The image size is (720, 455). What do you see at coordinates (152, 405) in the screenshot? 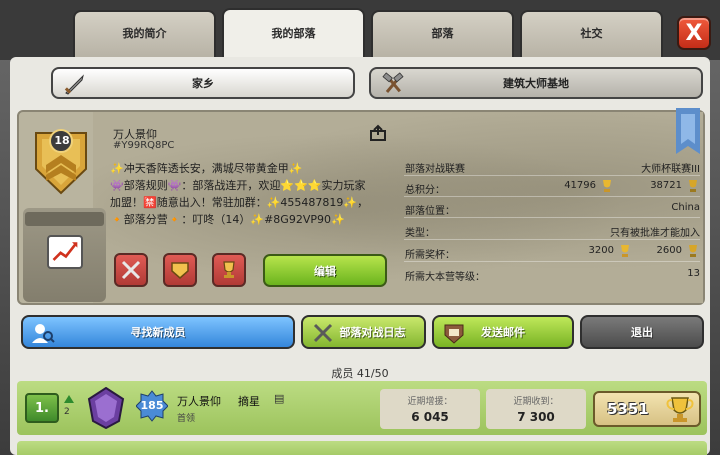
I see `xp-level: 185` at bounding box center [152, 405].